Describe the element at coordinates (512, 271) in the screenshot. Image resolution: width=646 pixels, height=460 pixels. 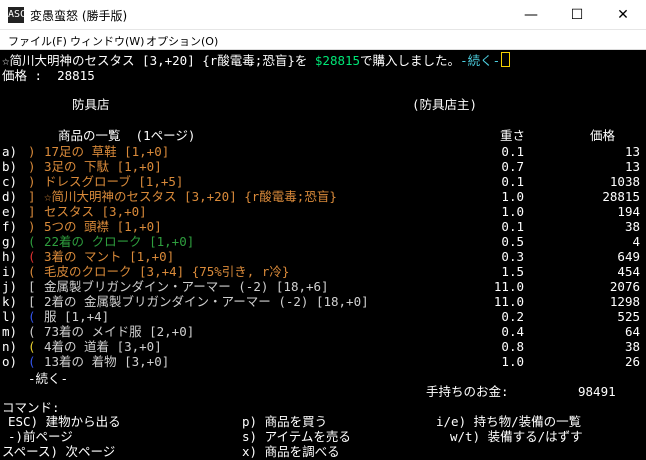
I see `item-weight: 1.5` at that location.